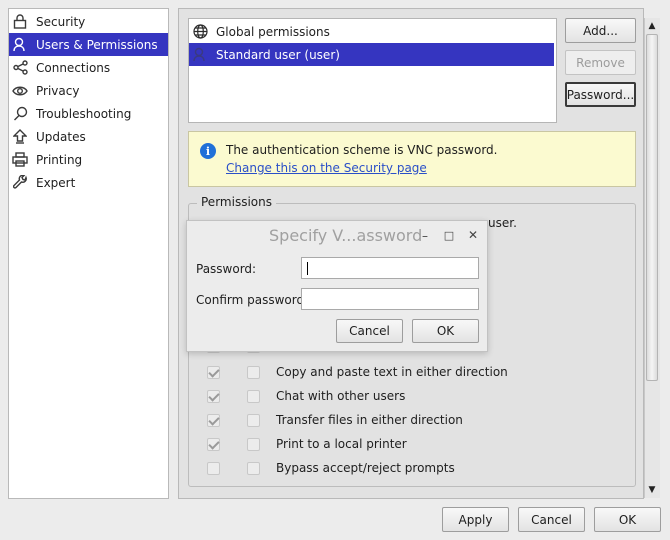 The width and height of the screenshot is (670, 540). What do you see at coordinates (20, 68) in the screenshot?
I see `share-icon` at bounding box center [20, 68].